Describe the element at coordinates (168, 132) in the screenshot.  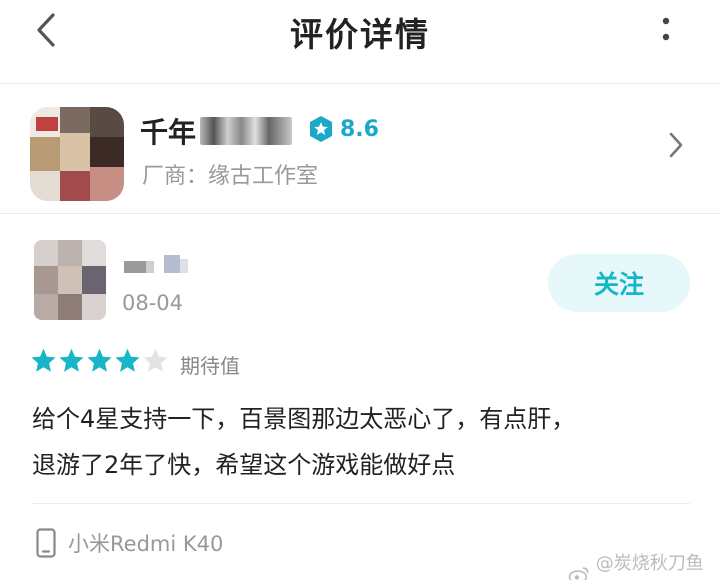
I see `game-name-text: 千年` at that location.